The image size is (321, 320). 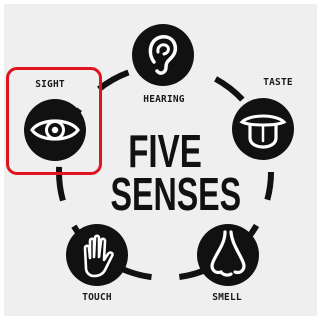 What do you see at coordinates (97, 297) in the screenshot?
I see `label-touch: TOUCH` at bounding box center [97, 297].